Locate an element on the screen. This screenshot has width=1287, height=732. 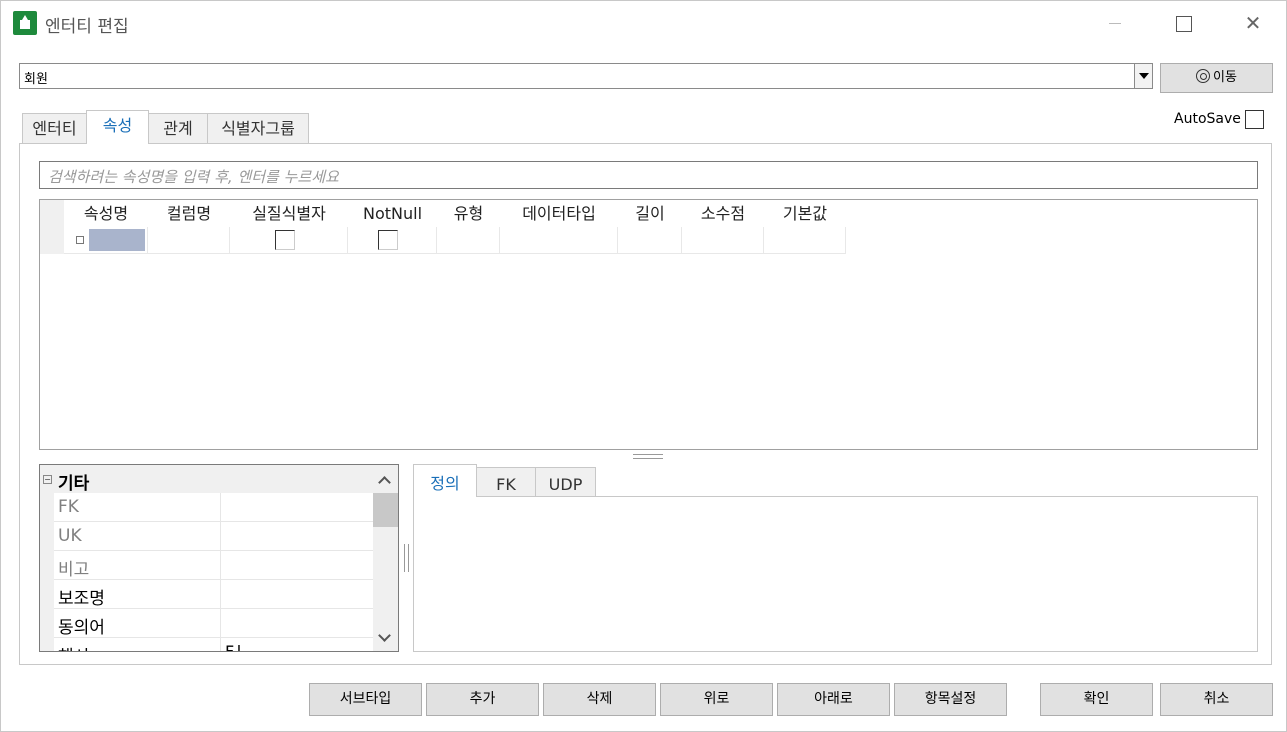
cell-real-identifier is located at coordinates (289, 240).